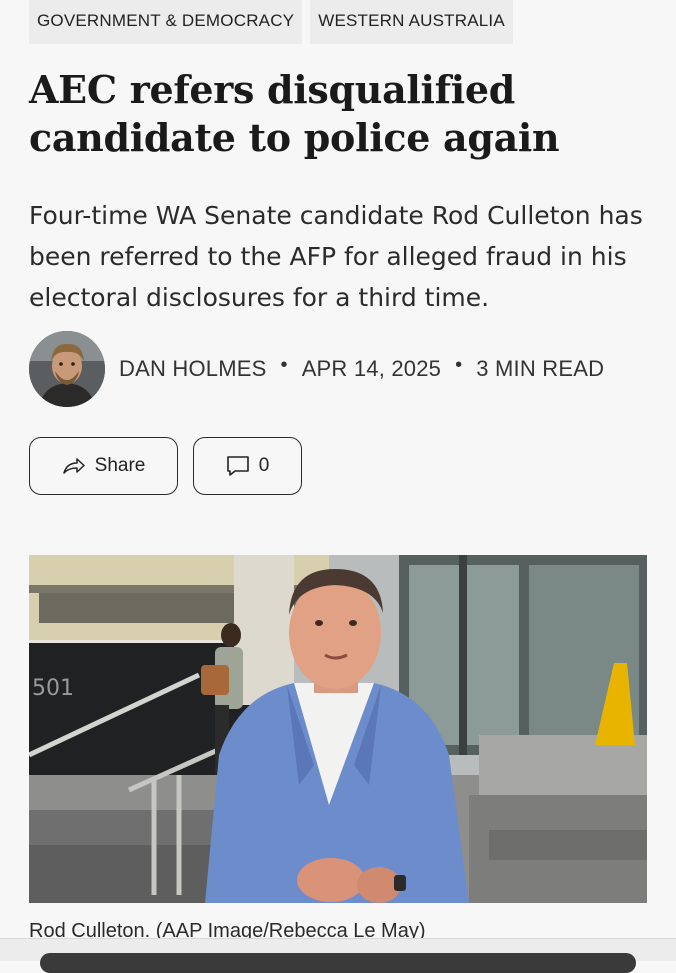 This screenshot has width=676, height=973. I want to click on comment-count: 0, so click(264, 465).